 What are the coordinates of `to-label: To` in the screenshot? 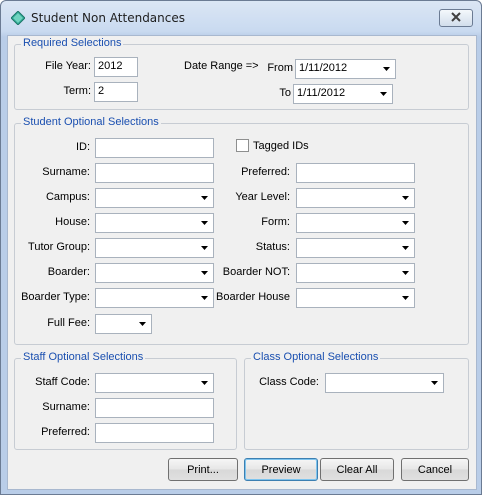 It's located at (285, 93).